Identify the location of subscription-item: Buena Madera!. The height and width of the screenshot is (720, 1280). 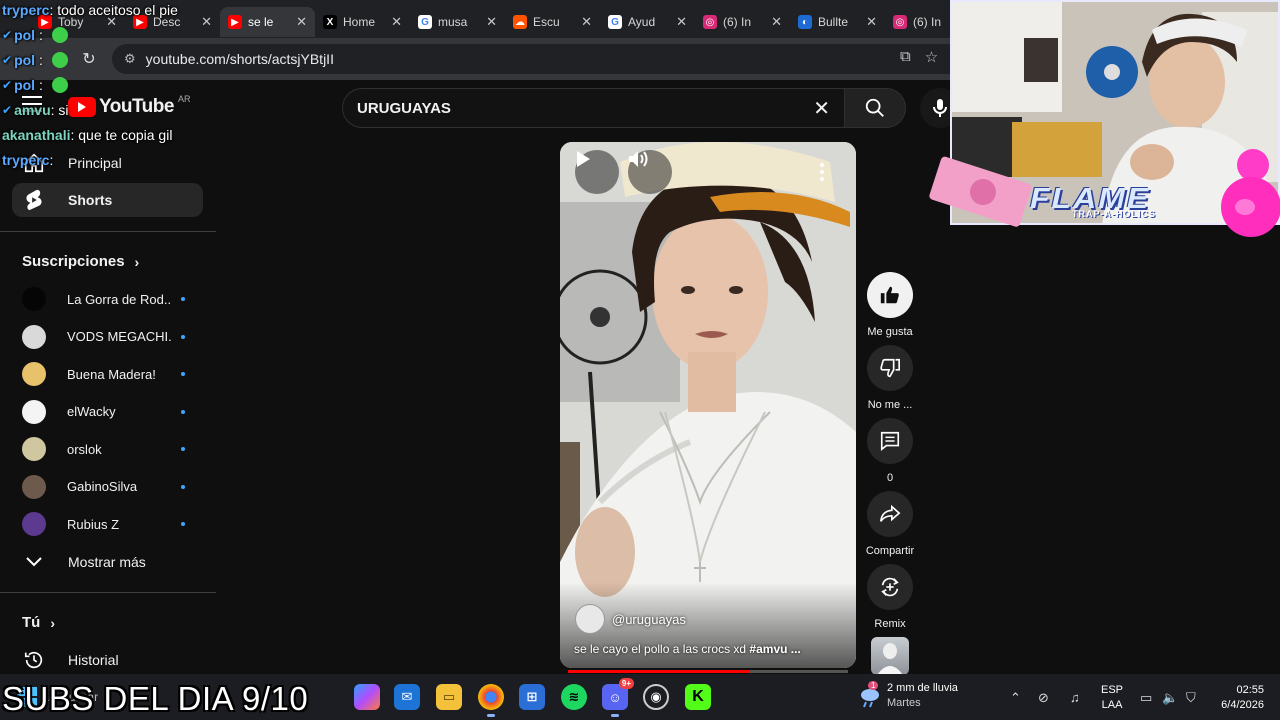
(107, 374).